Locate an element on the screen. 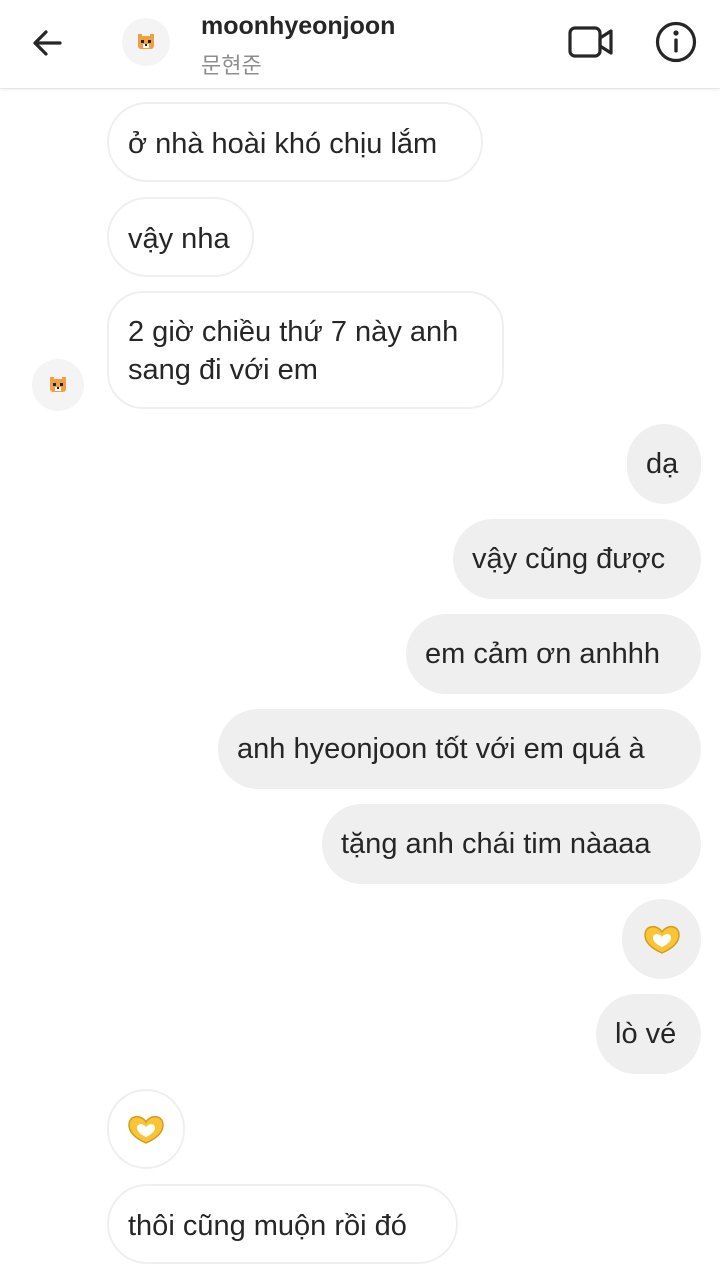 The image size is (720, 1264). chat-header: moonhyeonjoon 문현준 is located at coordinates (360, 44).